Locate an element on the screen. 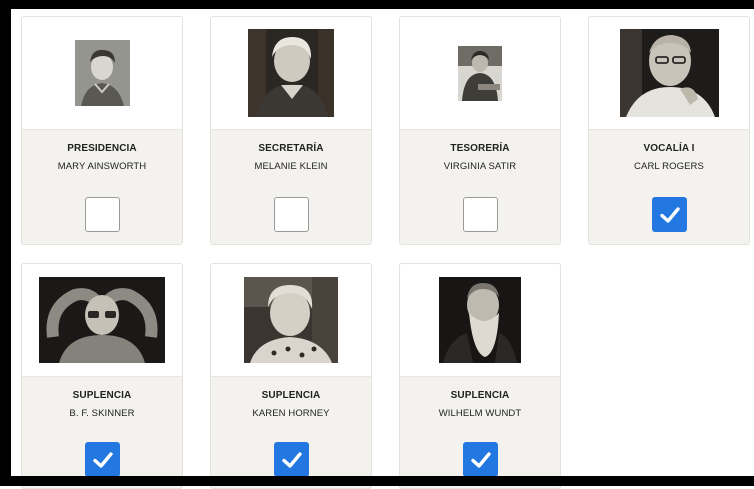 This screenshot has width=754, height=489. candidate-name: VIRGINIA SATIR is located at coordinates (480, 166).